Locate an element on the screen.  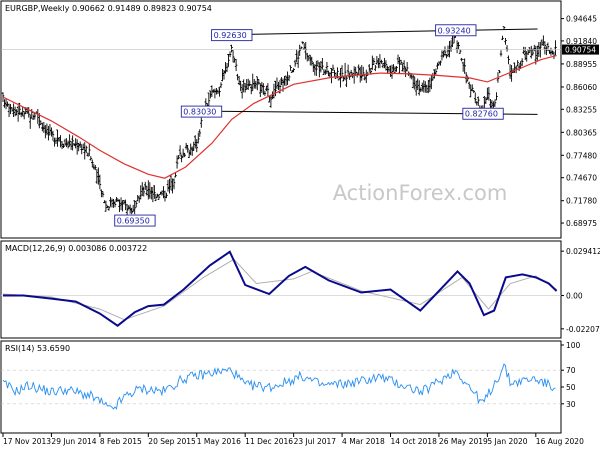
rsi-y-tick-label: 50 is located at coordinates (571, 387).